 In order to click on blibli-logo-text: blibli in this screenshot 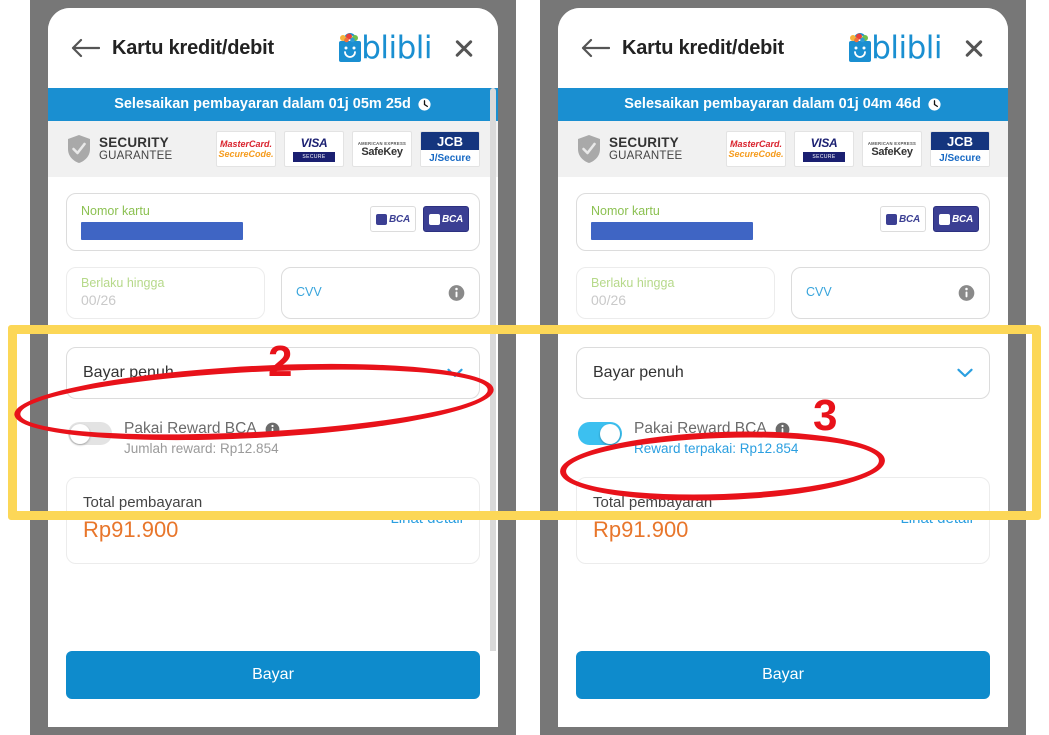, I will do `click(396, 47)`.